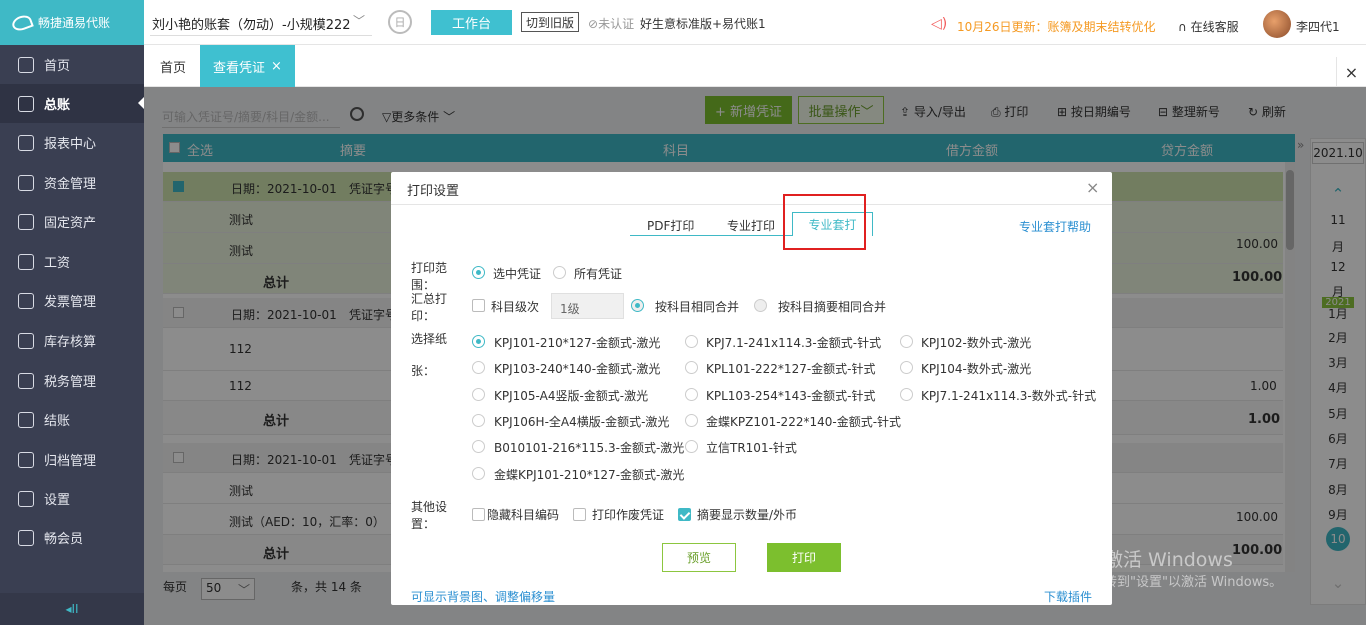 This screenshot has width=1366, height=625. I want to click on sidebar-item-ledger: 总账, so click(72, 103).